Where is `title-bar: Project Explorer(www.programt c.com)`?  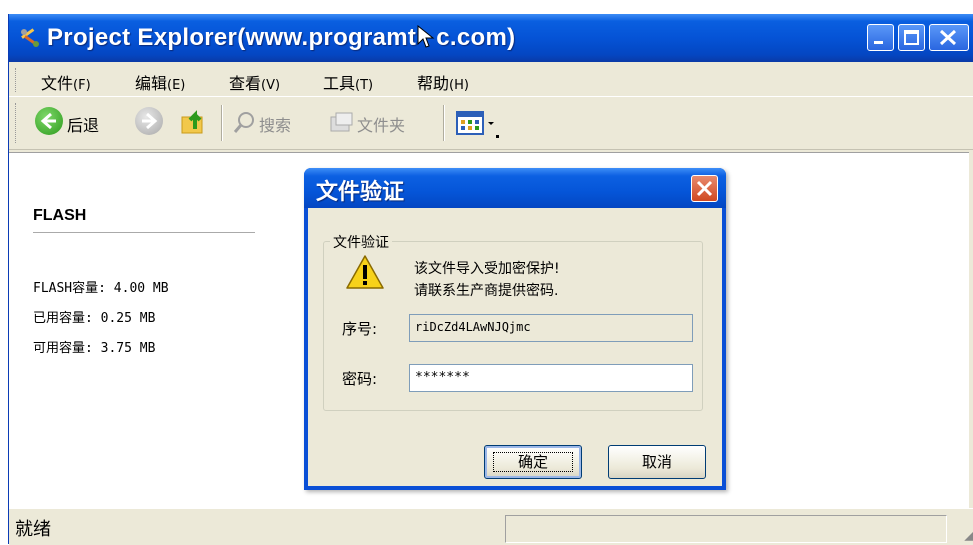 title-bar: Project Explorer(www.programt c.com) is located at coordinates (491, 38).